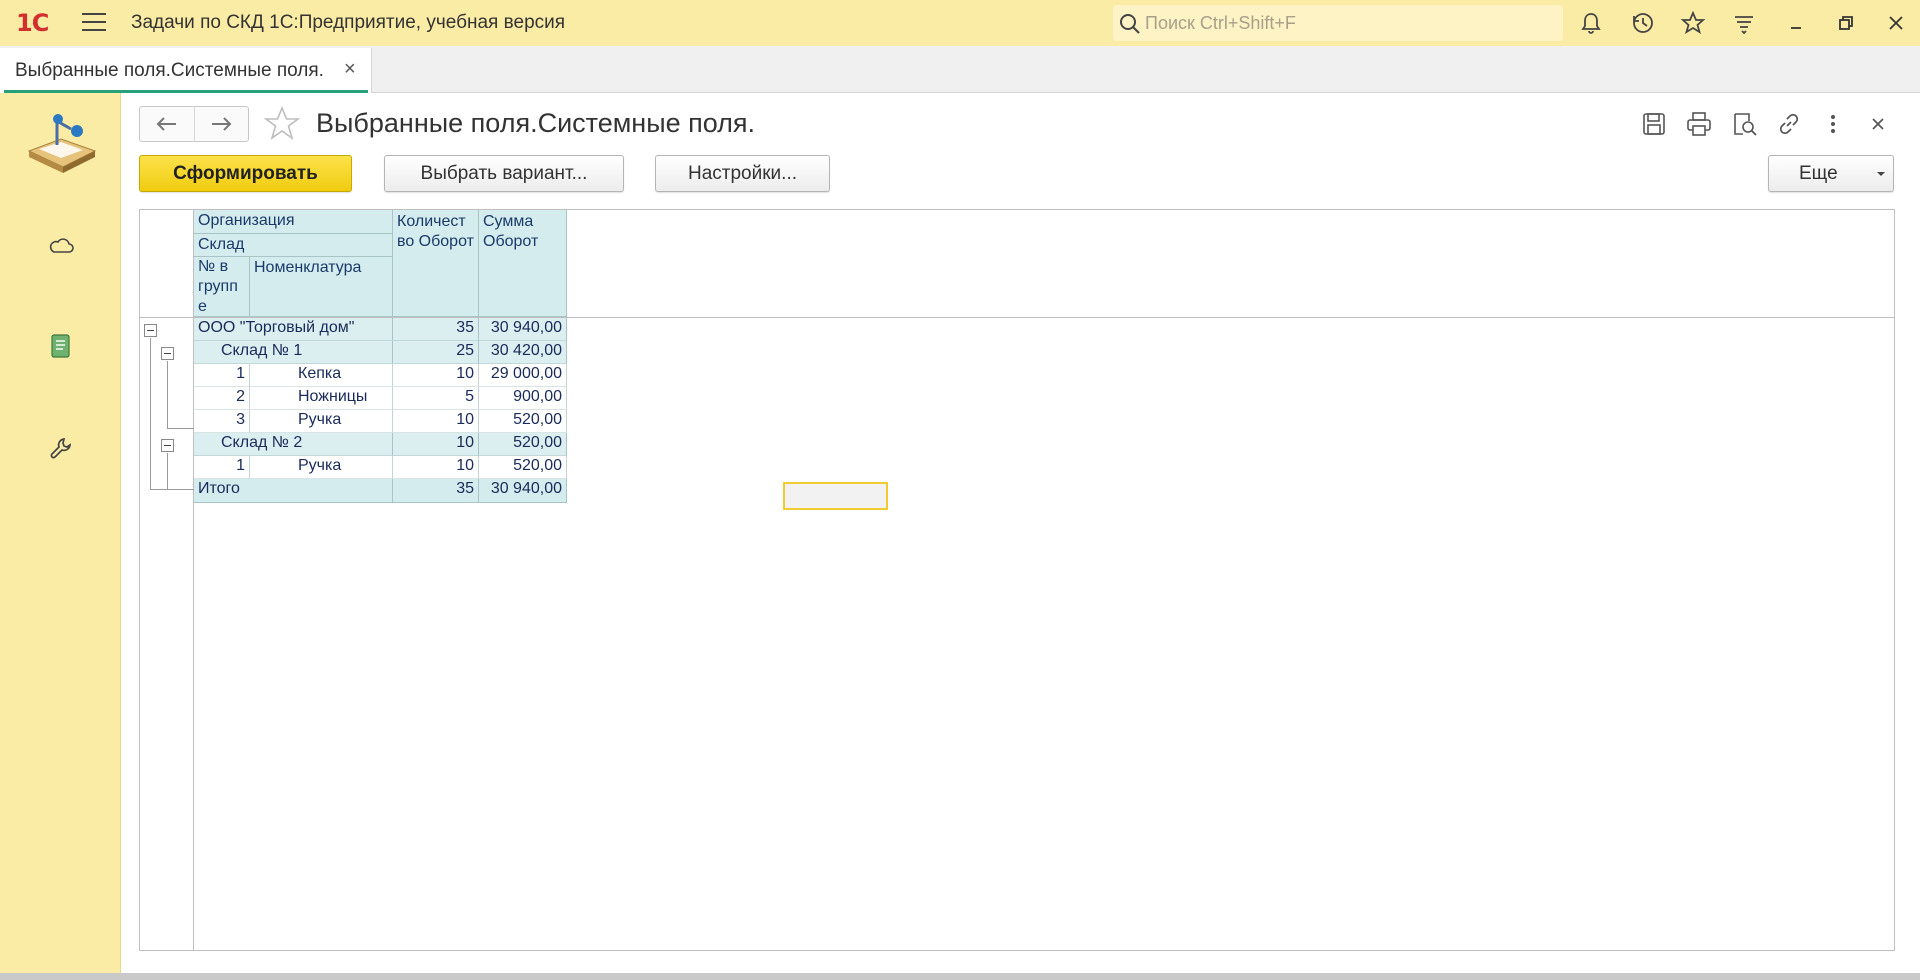  What do you see at coordinates (1643, 23) in the screenshot?
I see `history-icon` at bounding box center [1643, 23].